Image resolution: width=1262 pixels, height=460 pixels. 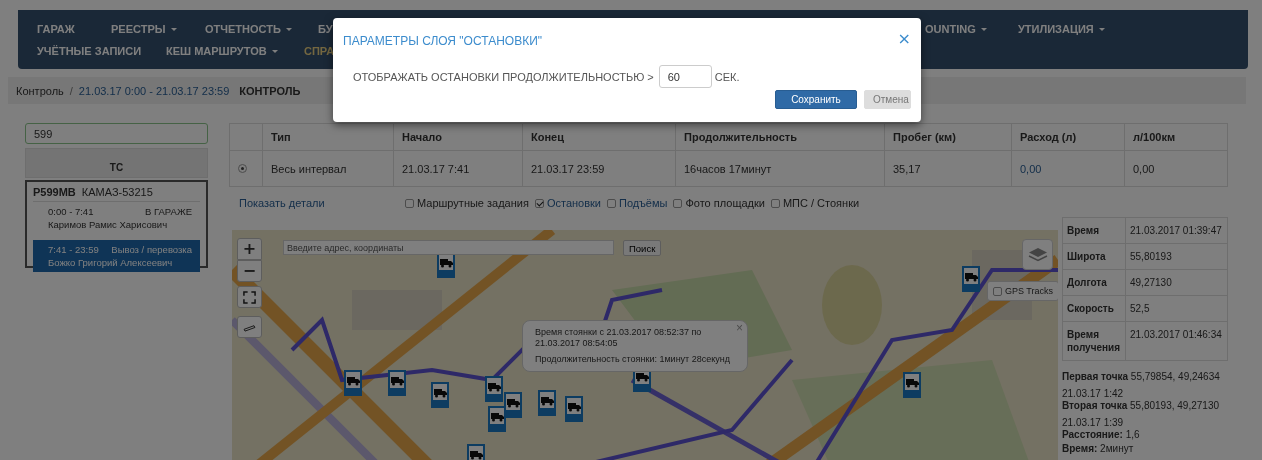 What do you see at coordinates (948, 137) in the screenshot?
I see `column-header: Пробег (км)` at bounding box center [948, 137].